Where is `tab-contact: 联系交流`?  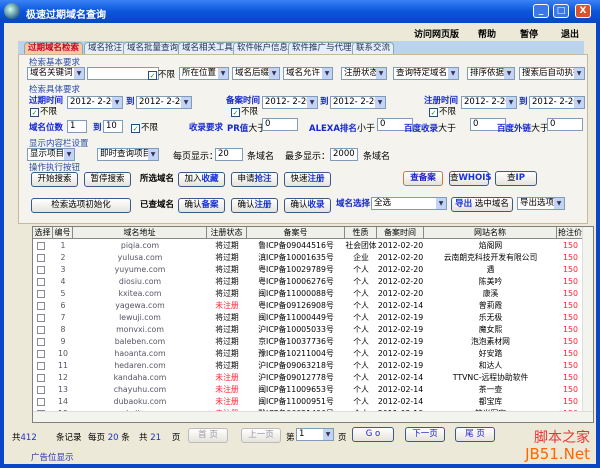 tab-contact: 联系交流 is located at coordinates (373, 48).